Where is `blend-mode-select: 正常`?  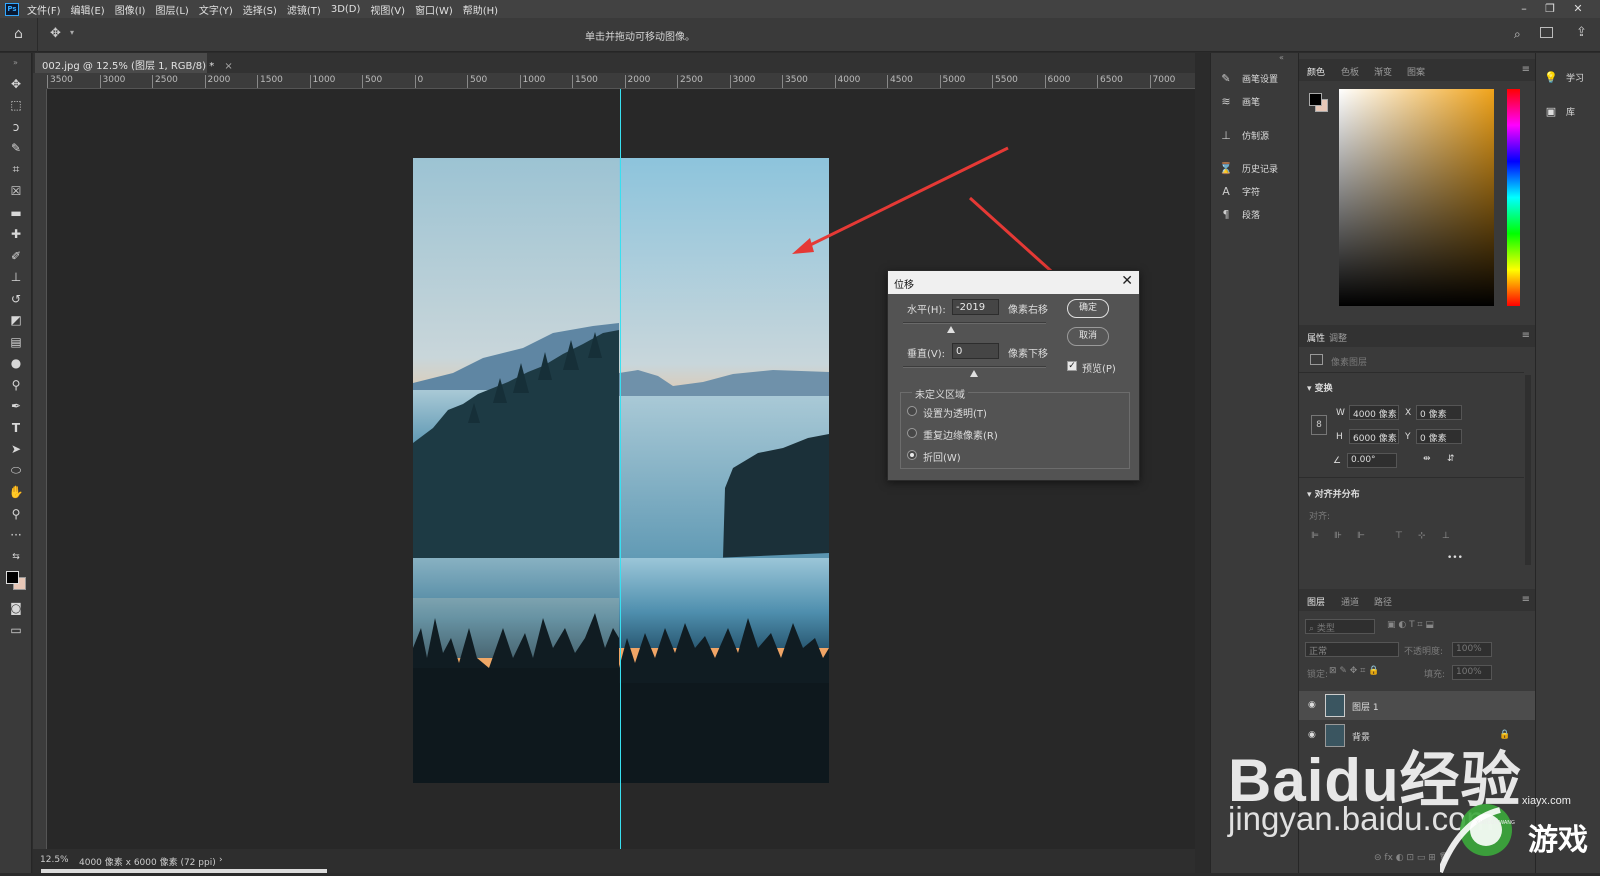
blend-mode-select: 正常 is located at coordinates (1352, 649).